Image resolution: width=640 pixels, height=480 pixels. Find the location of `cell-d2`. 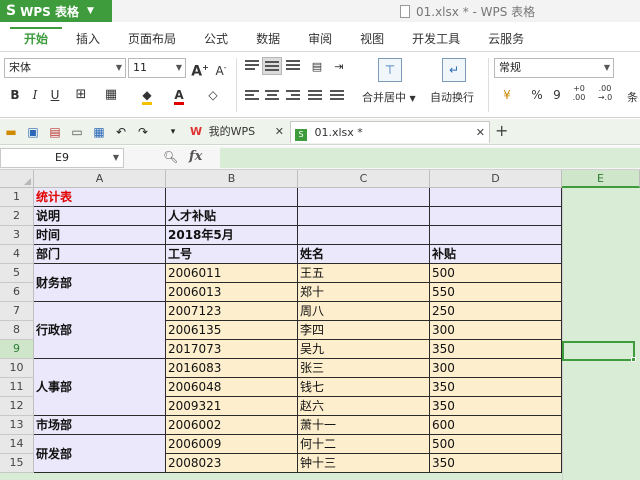

cell-d2 is located at coordinates (496, 216).